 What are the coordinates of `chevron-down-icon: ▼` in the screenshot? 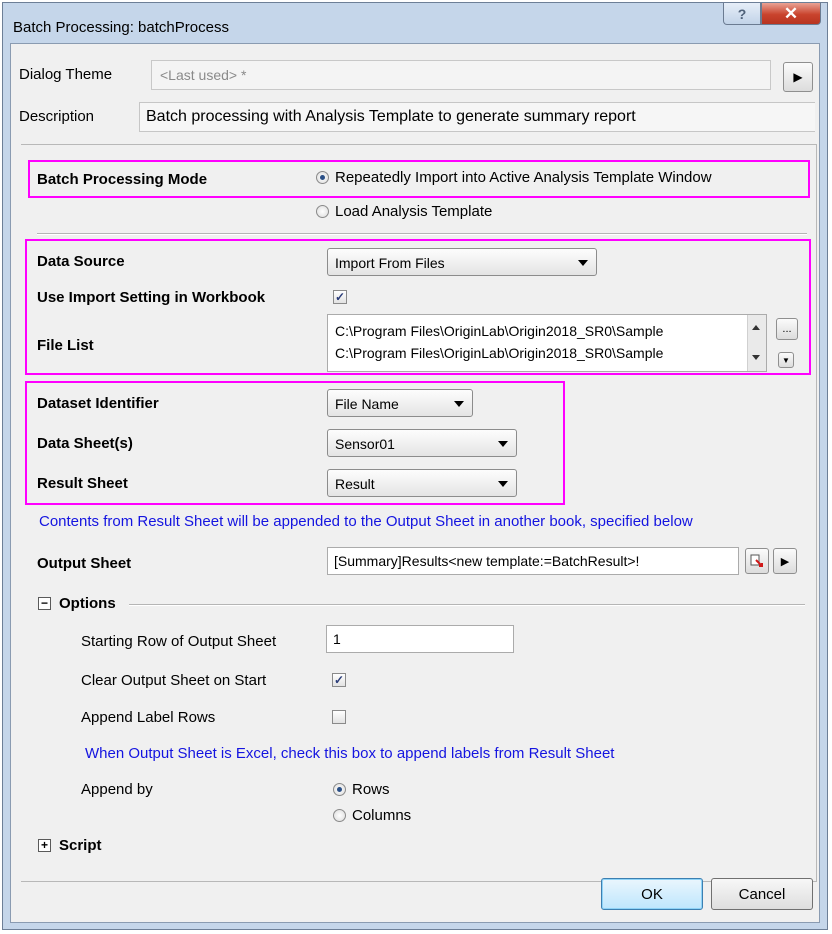 It's located at (786, 360).